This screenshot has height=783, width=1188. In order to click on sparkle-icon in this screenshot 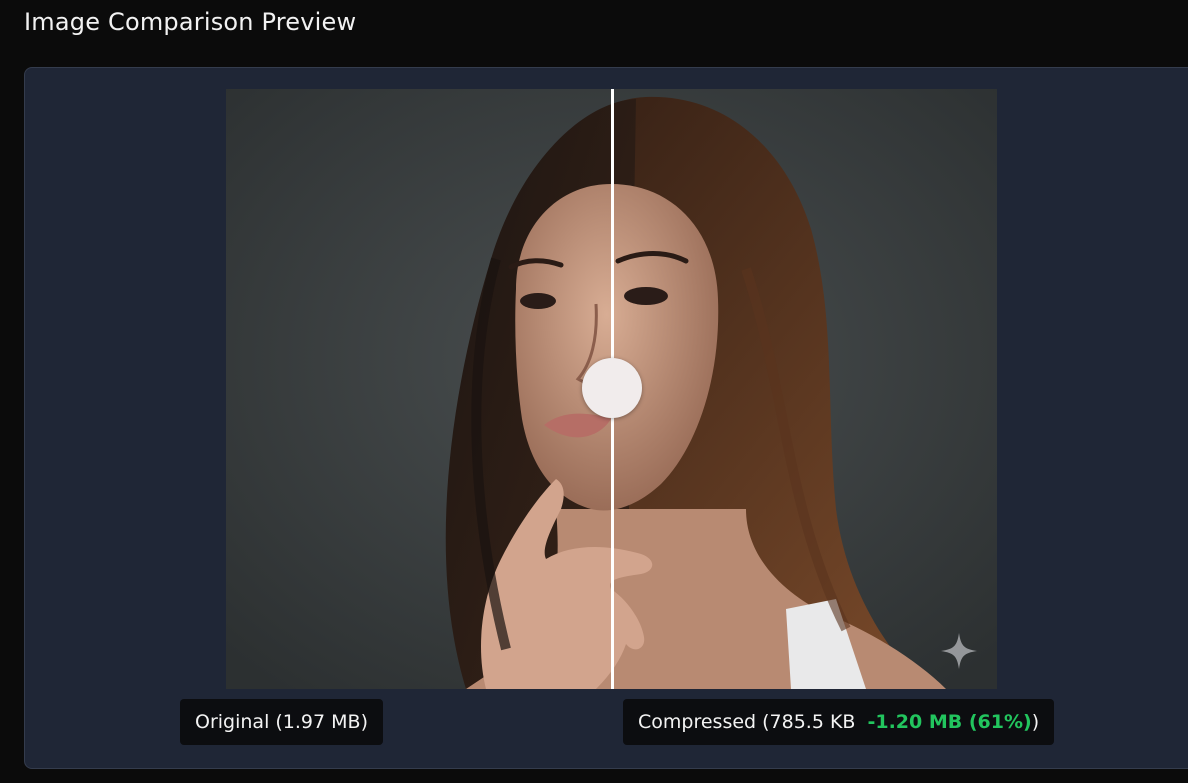, I will do `click(959, 651)`.